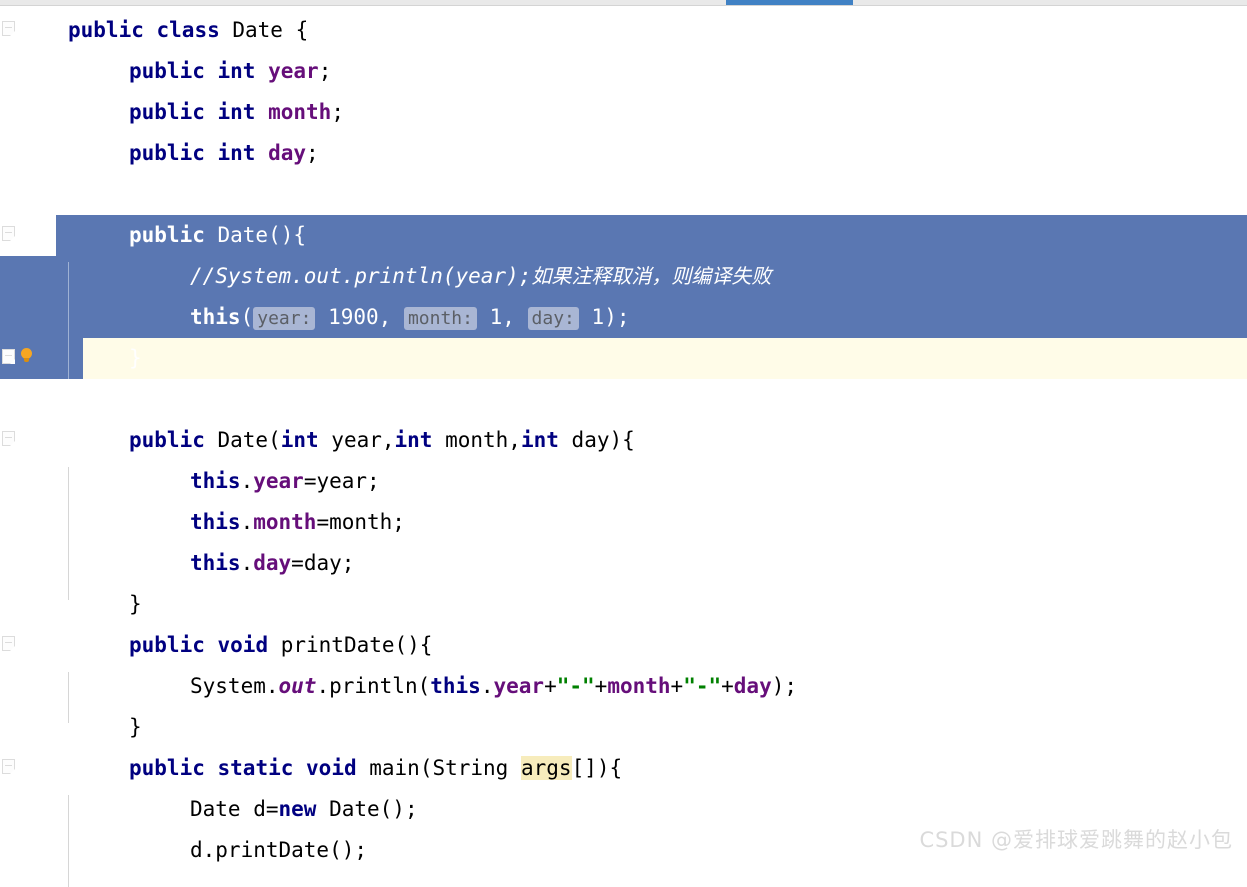 The image size is (1247, 887). What do you see at coordinates (360, 276) in the screenshot?
I see `comment-token: //System.out.println(year);` at bounding box center [360, 276].